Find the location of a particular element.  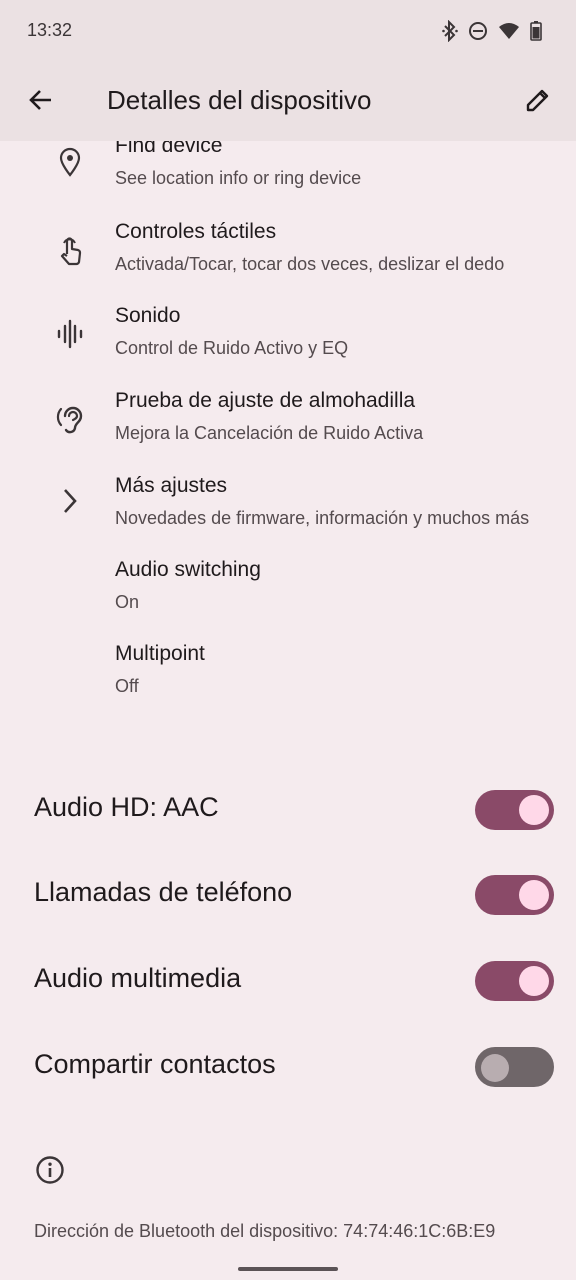

audio-hd-switch is located at coordinates (514, 810).